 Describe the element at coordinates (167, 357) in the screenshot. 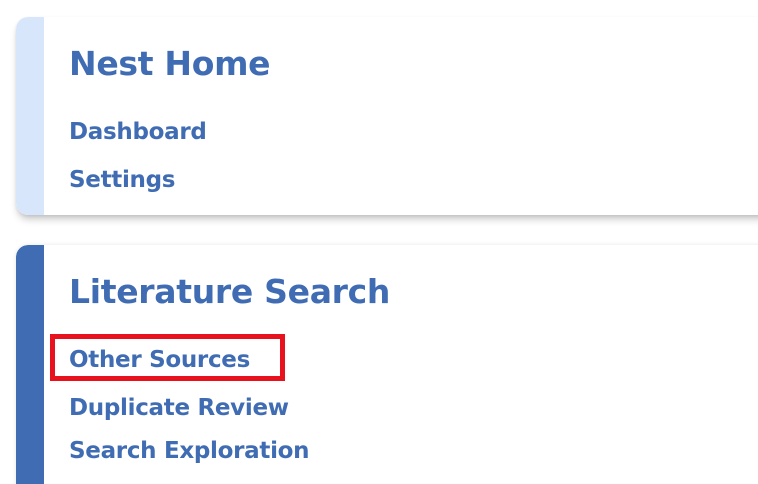

I see `highlight-box` at that location.